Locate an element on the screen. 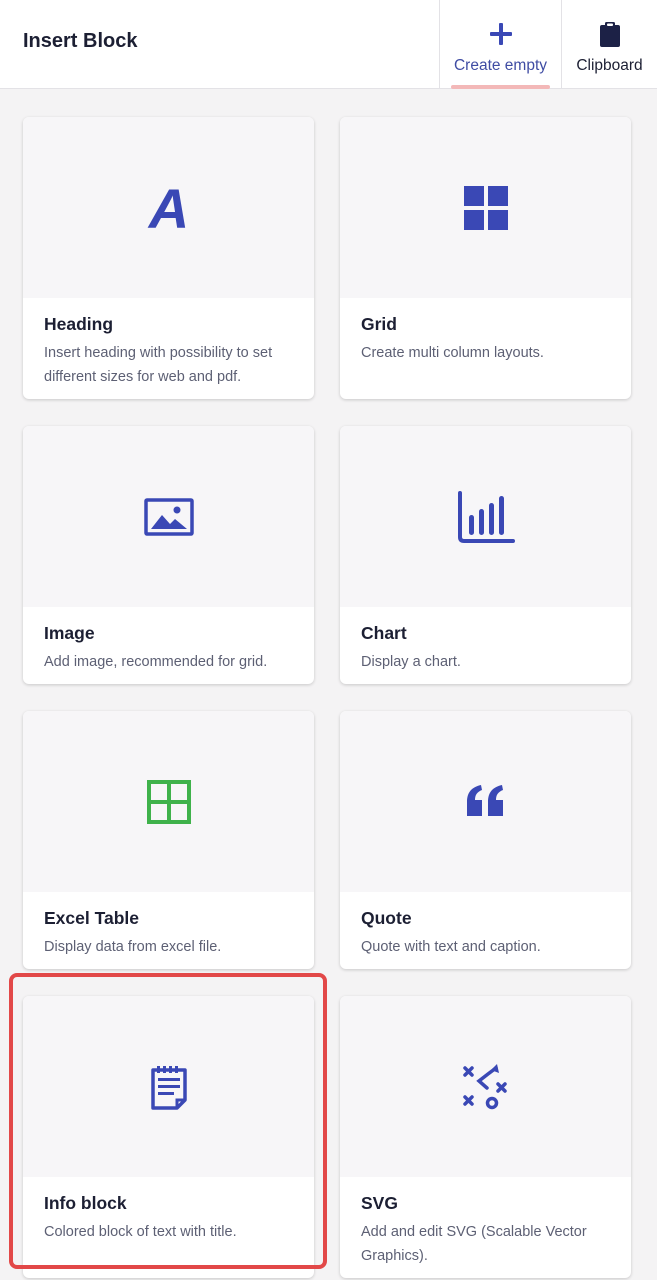 This screenshot has width=657, height=1280. card-preview: A is located at coordinates (168, 207).